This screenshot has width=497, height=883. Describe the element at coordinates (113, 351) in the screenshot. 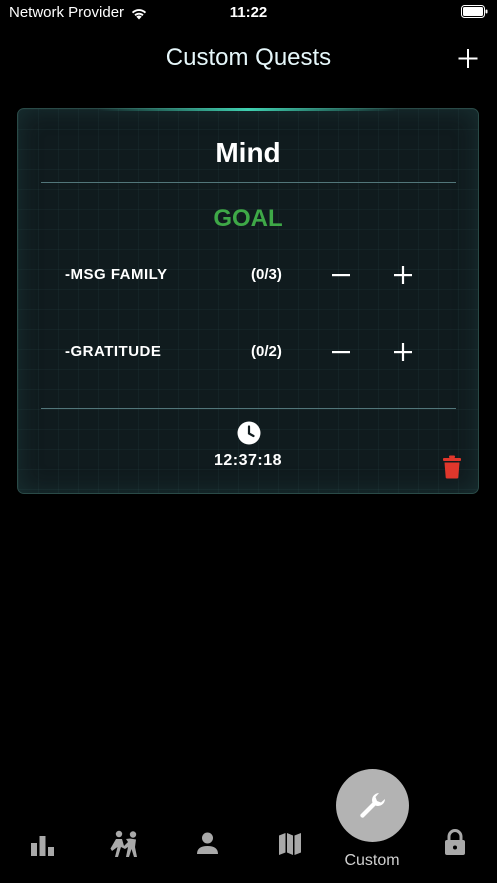

I see `task-name: -GRATITUDE` at that location.